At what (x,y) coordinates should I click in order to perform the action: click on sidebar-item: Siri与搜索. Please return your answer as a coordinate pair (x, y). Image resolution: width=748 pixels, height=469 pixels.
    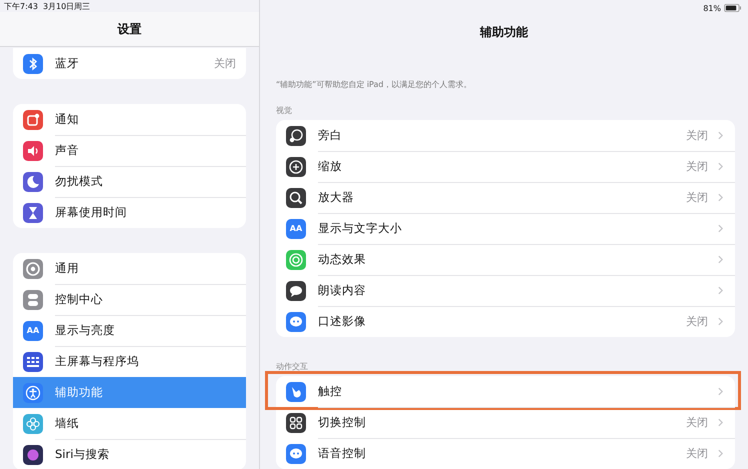
    Looking at the image, I should click on (129, 454).